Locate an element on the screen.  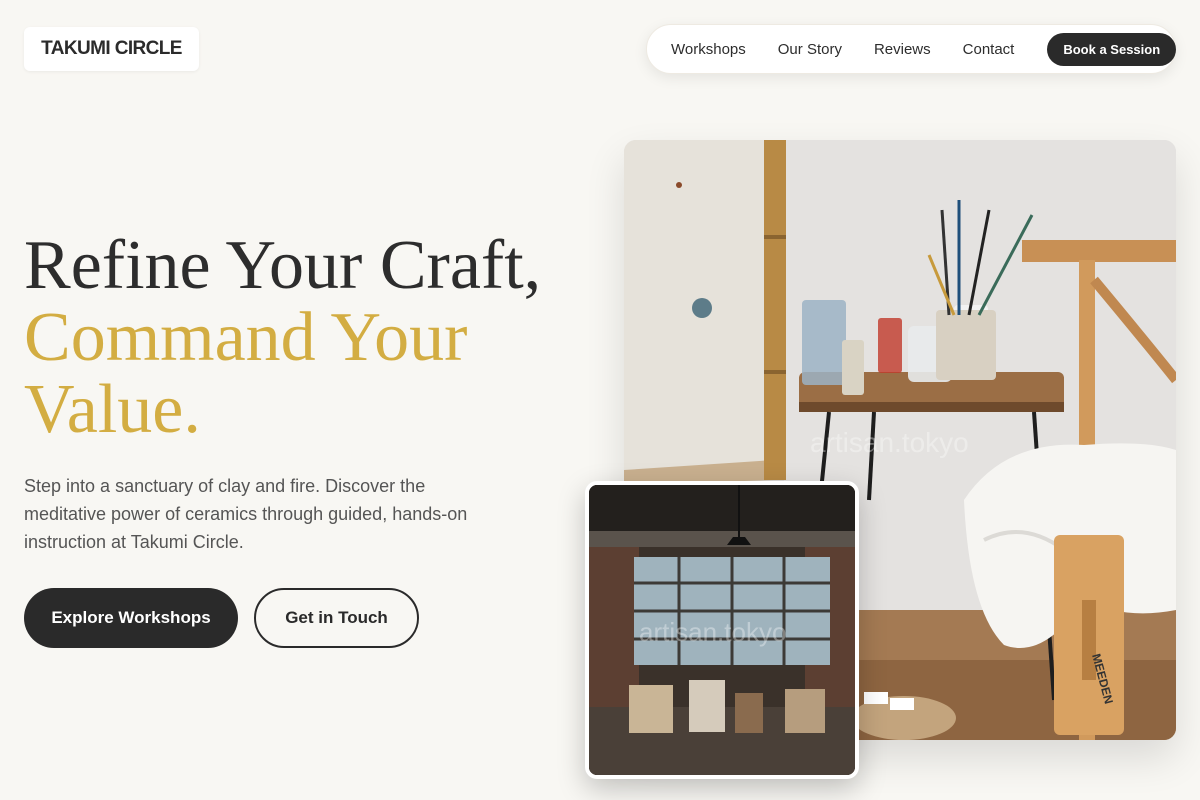
headline-line-2: Command Your is located at coordinates (246, 337).